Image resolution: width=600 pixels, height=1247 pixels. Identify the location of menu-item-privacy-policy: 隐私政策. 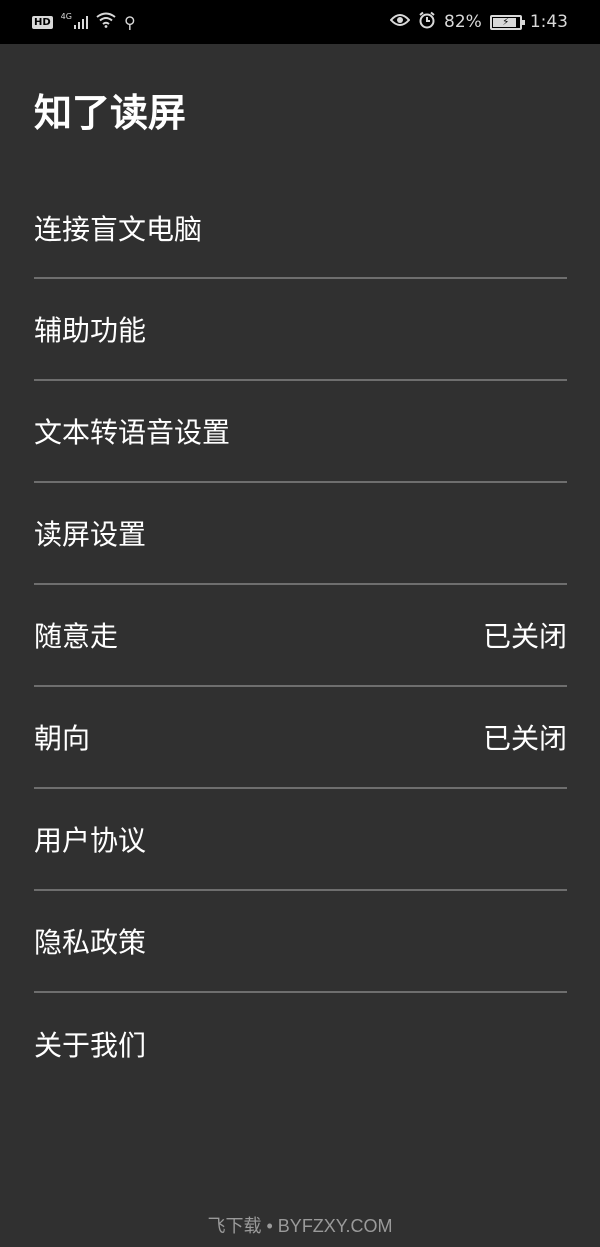
(300, 942).